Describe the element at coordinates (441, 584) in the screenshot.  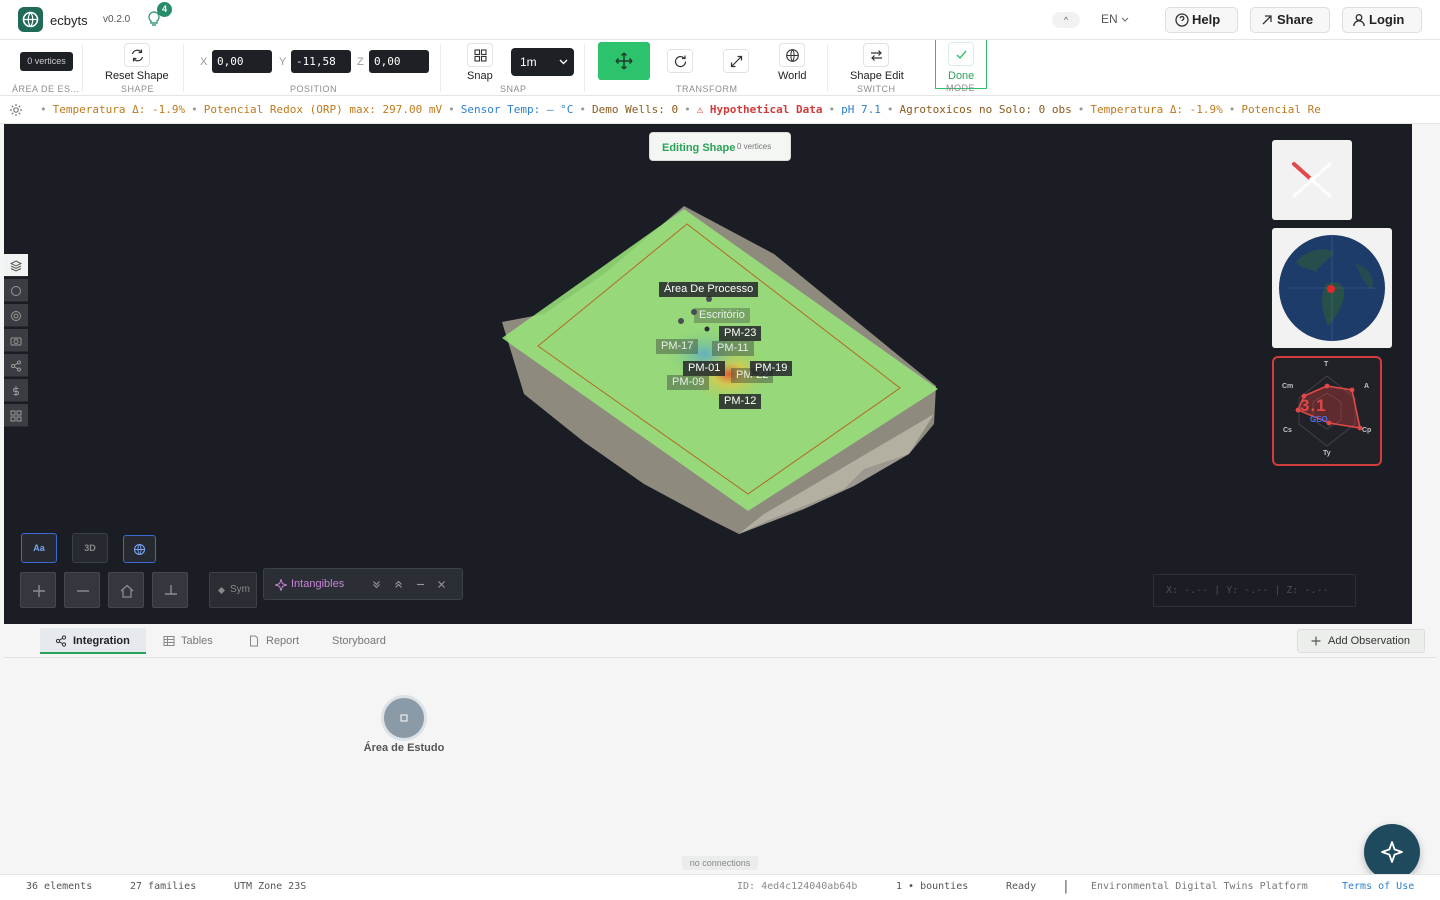
I see `close-icon` at that location.